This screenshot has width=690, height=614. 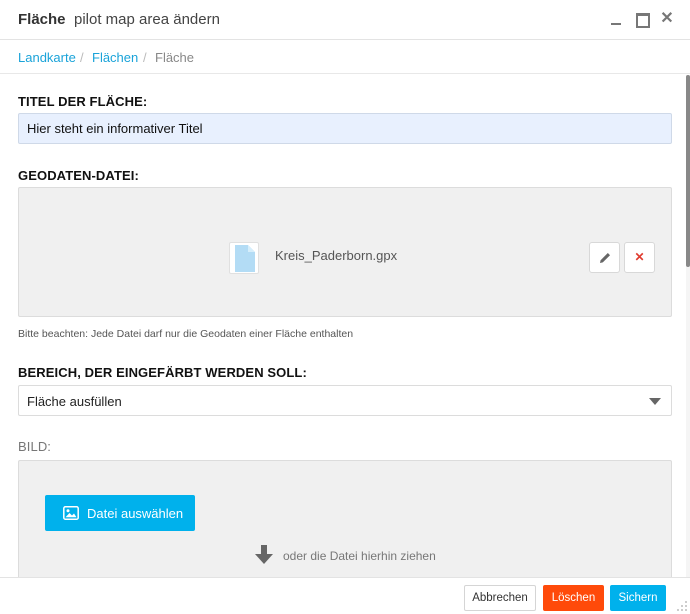 I want to click on maximize-icon, so click(x=642, y=20).